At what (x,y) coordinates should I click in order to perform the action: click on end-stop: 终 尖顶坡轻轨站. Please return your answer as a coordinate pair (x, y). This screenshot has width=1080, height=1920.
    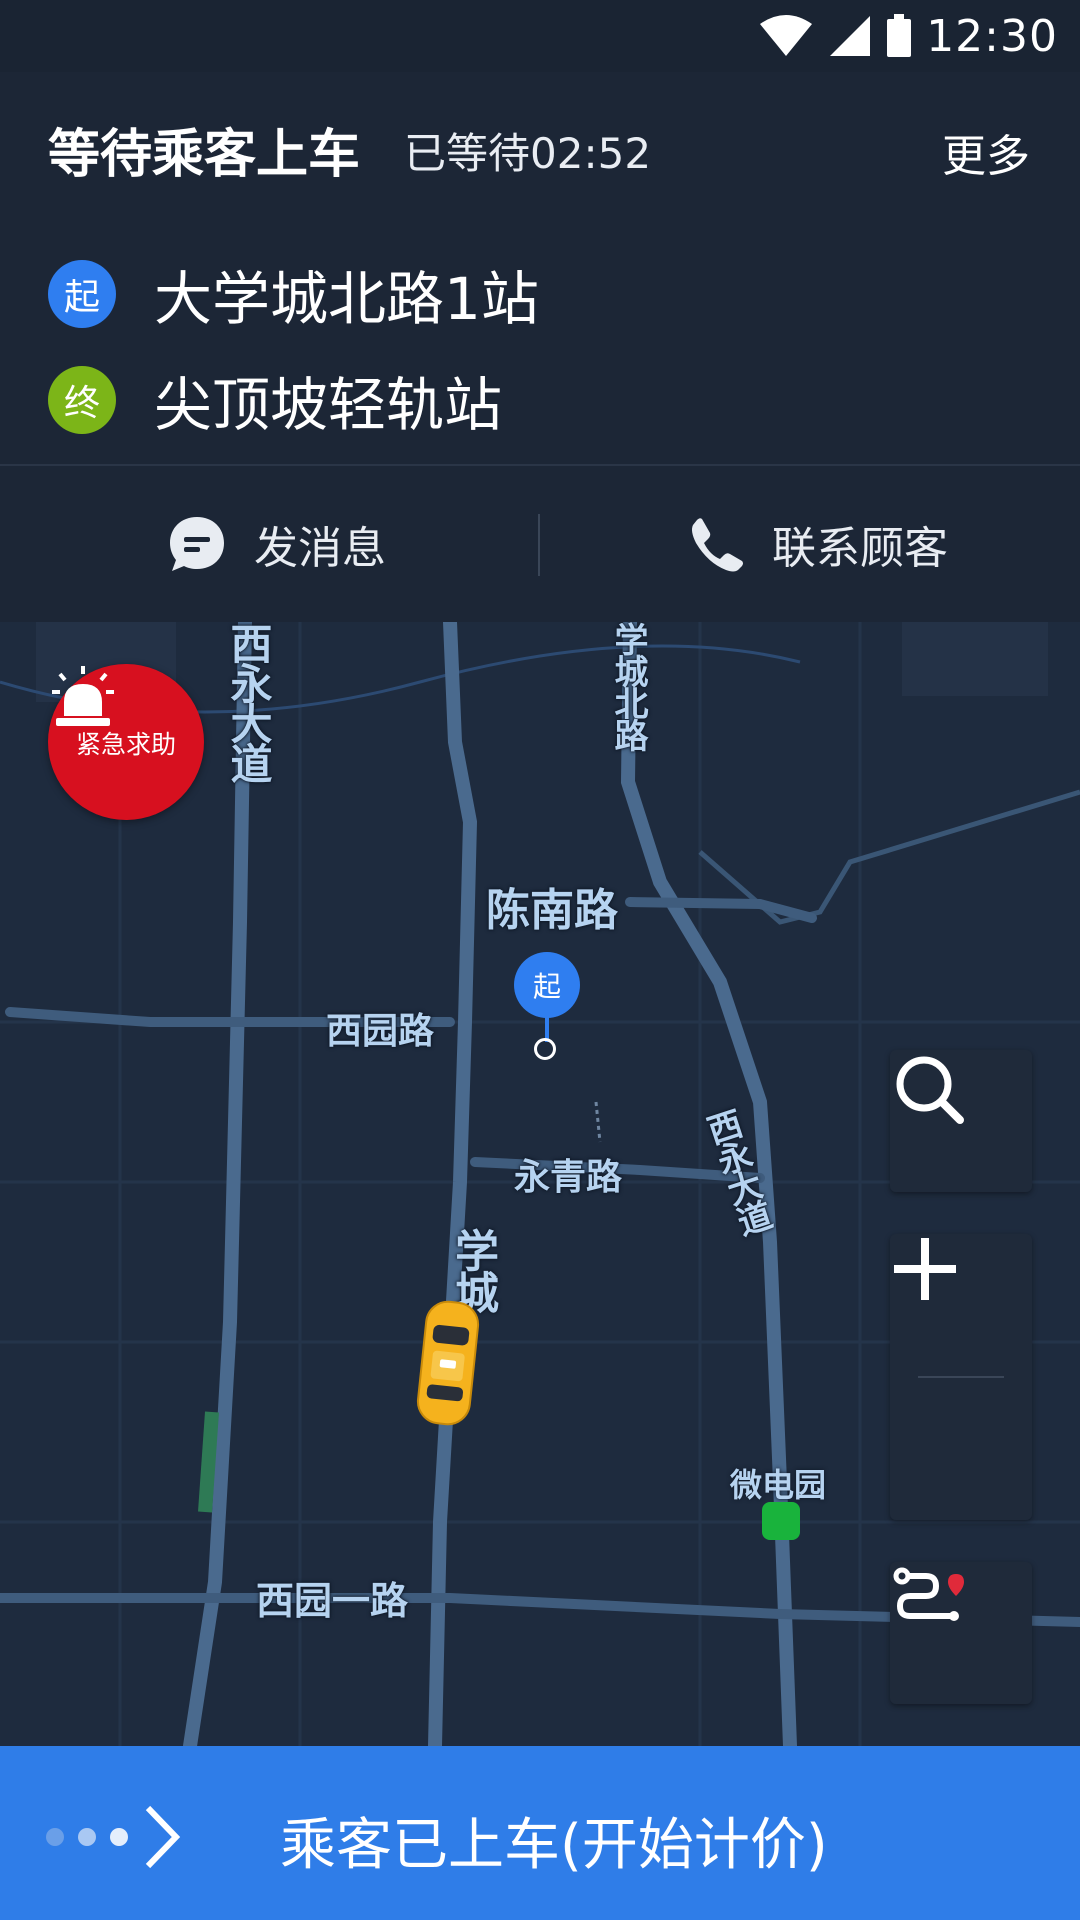
    Looking at the image, I should click on (275, 400).